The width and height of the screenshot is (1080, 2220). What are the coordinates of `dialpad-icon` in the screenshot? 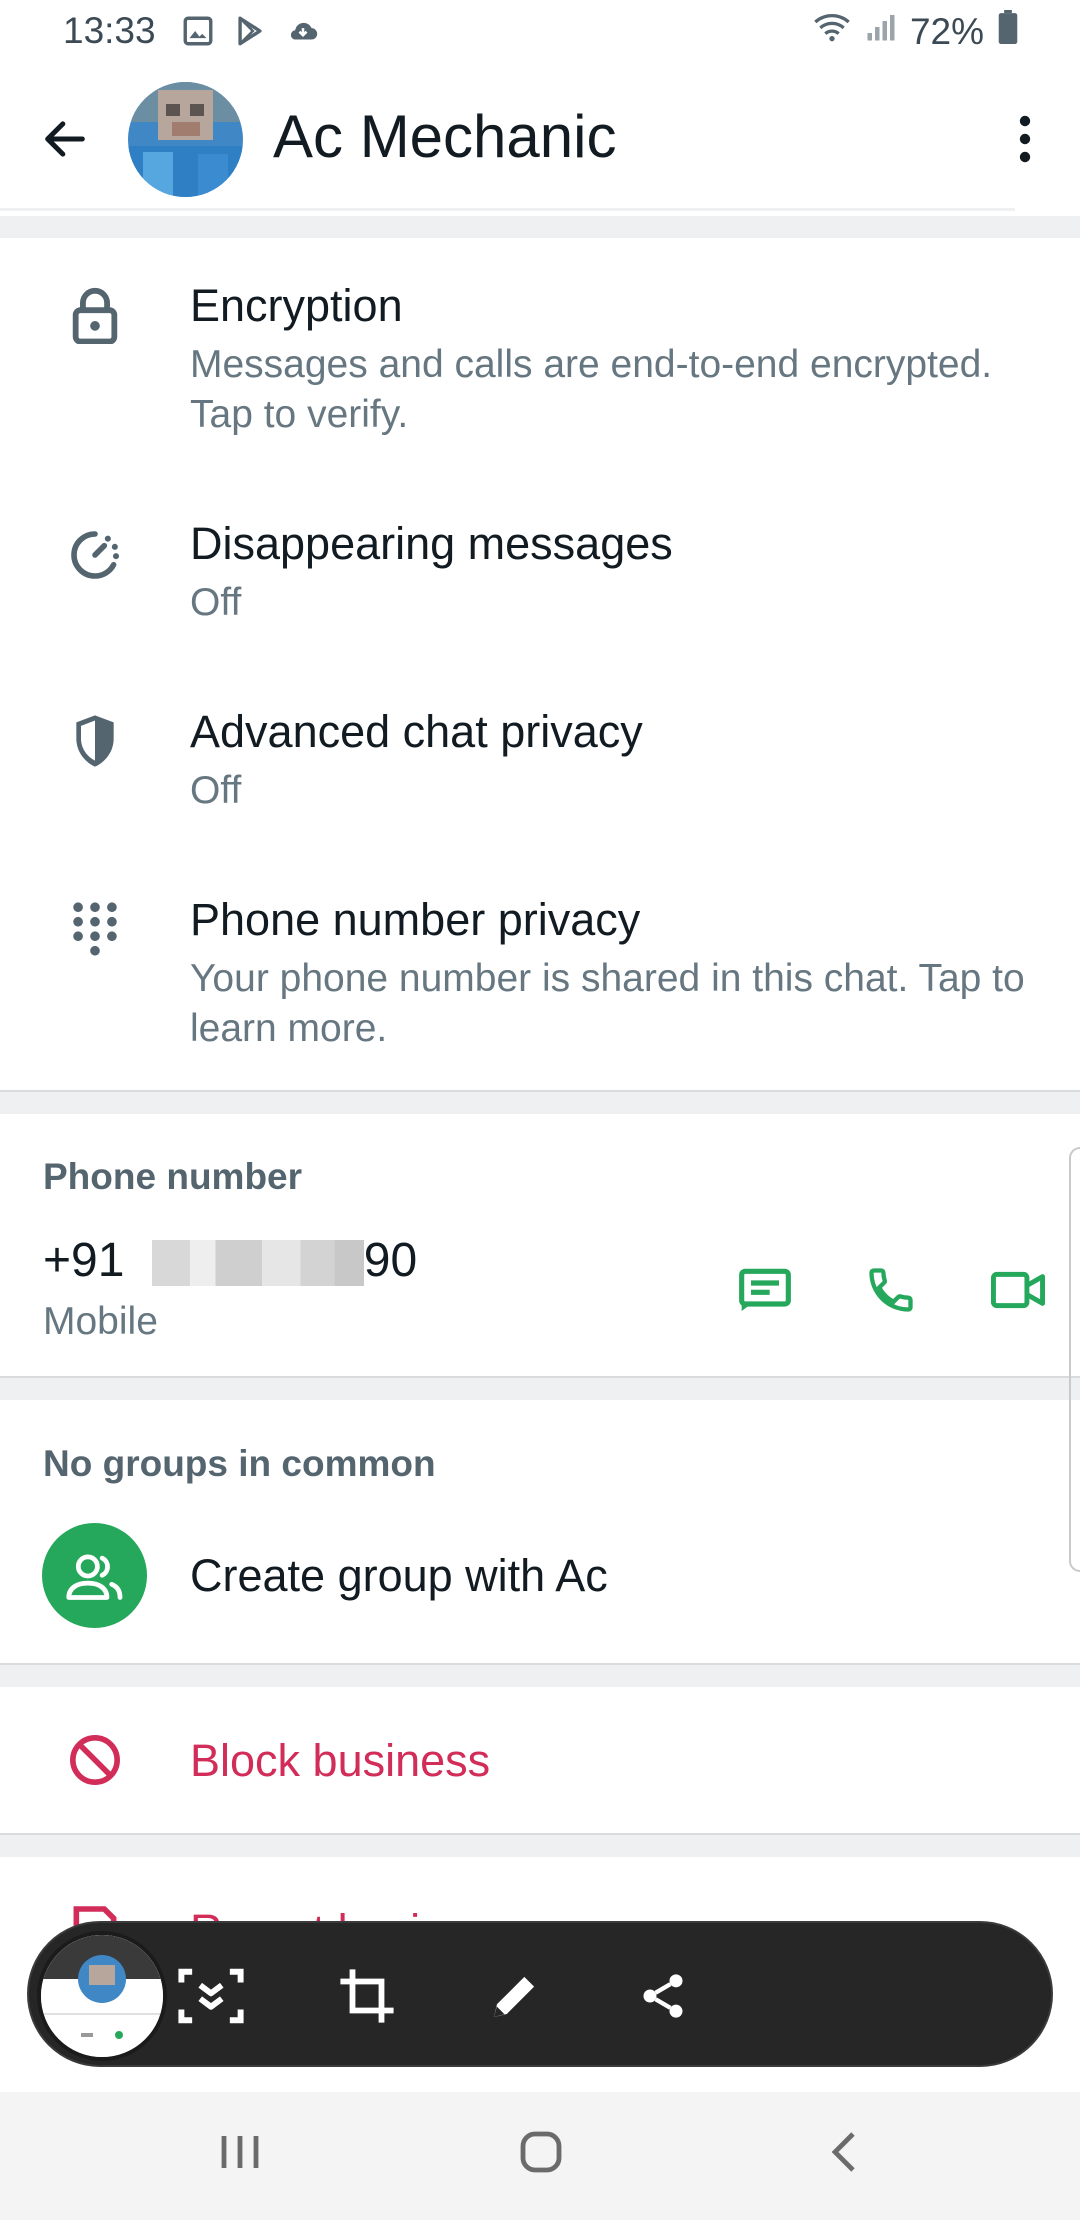 It's located at (95, 929).